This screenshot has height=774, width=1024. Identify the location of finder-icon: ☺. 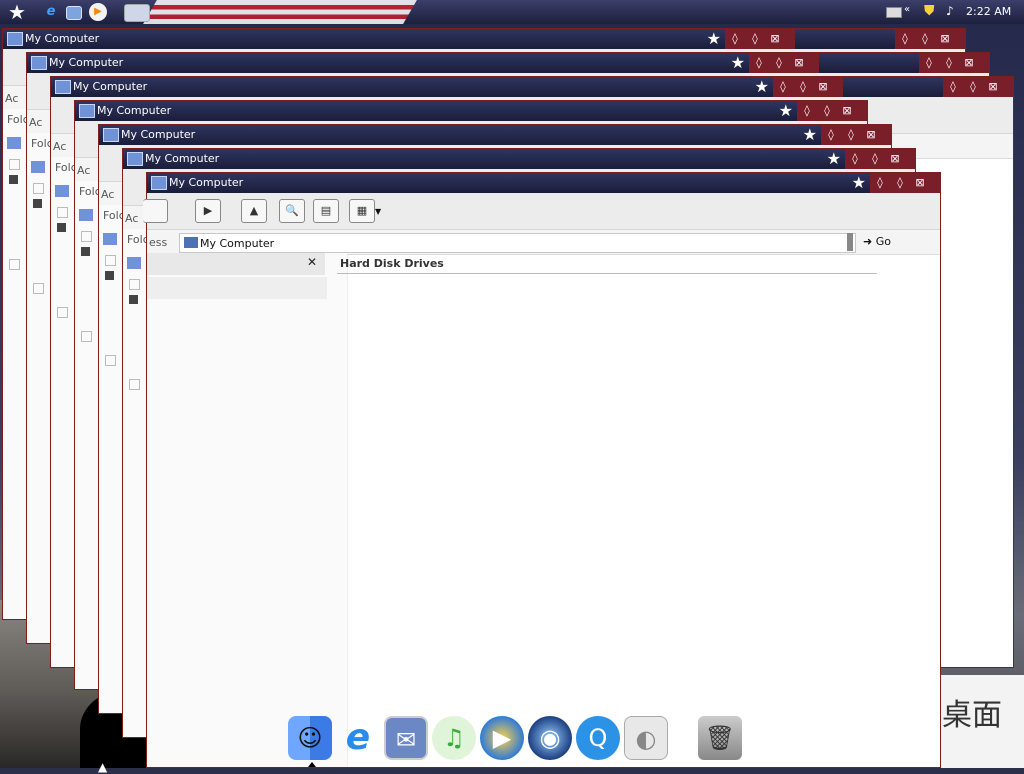
(310, 738).